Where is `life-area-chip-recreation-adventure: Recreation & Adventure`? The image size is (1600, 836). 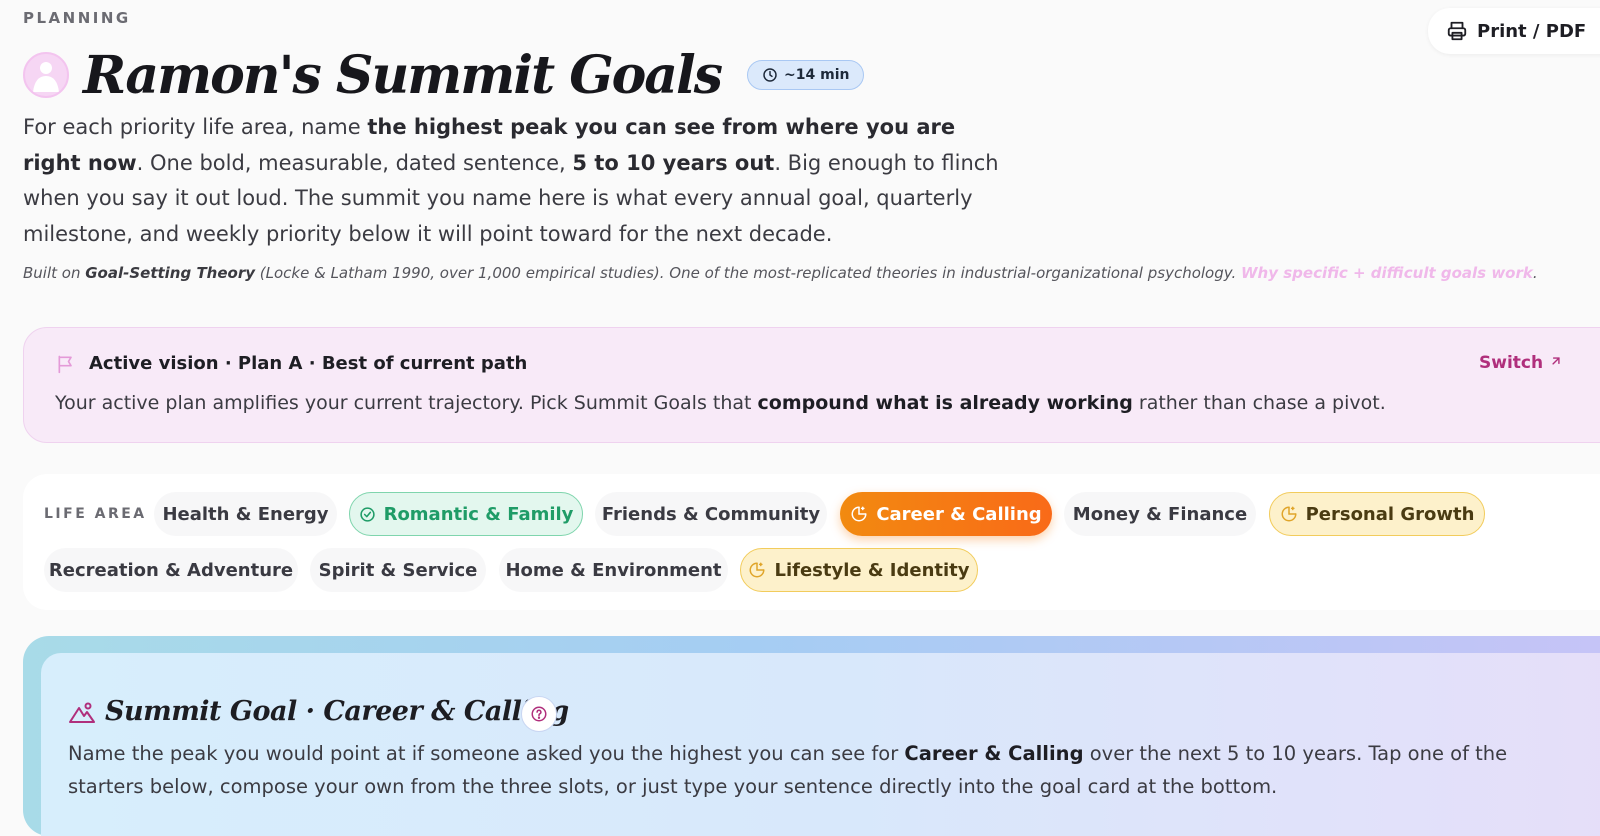
life-area-chip-recreation-adventure: Recreation & Adventure is located at coordinates (171, 570).